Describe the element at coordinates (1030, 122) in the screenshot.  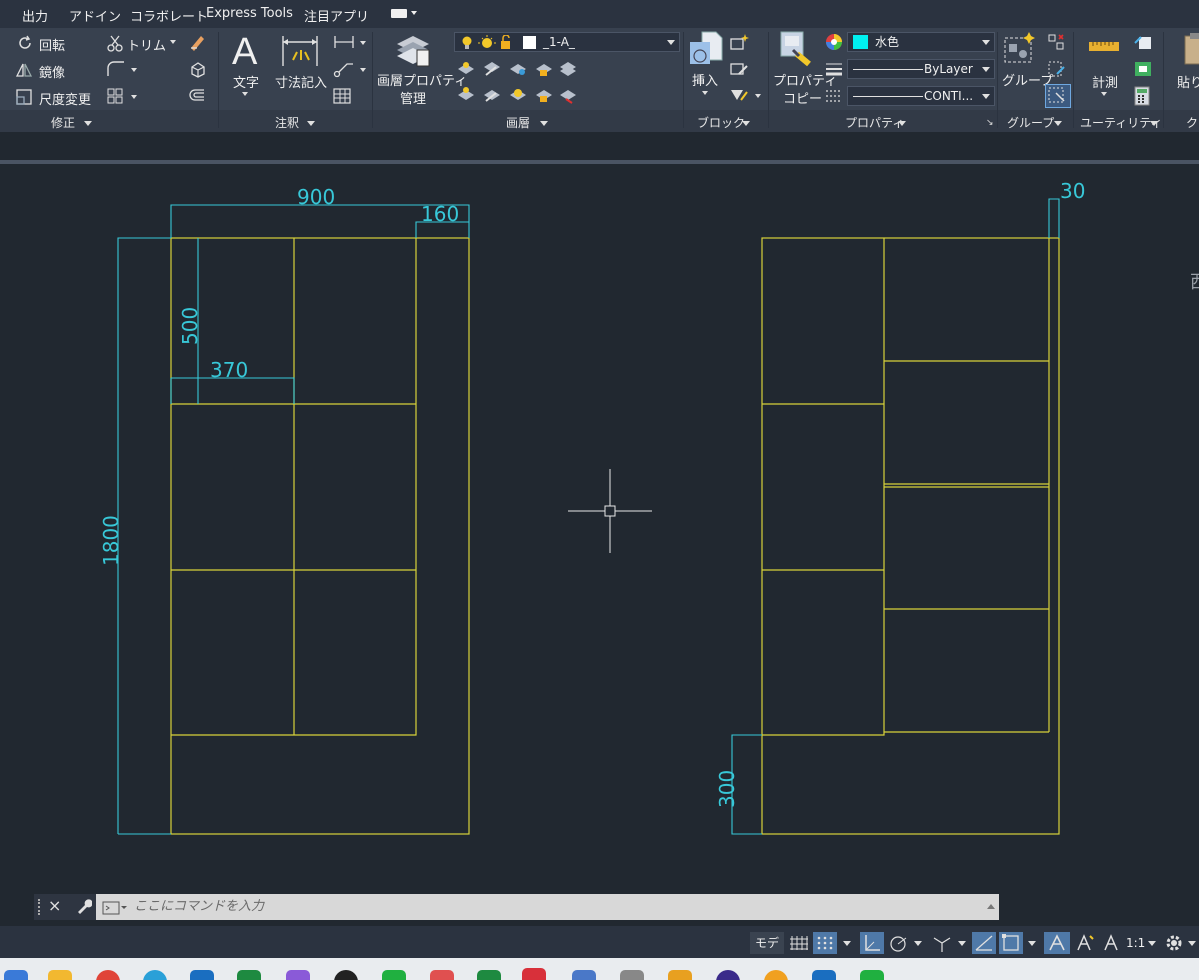
I see `panel-title-groups: グループ` at that location.